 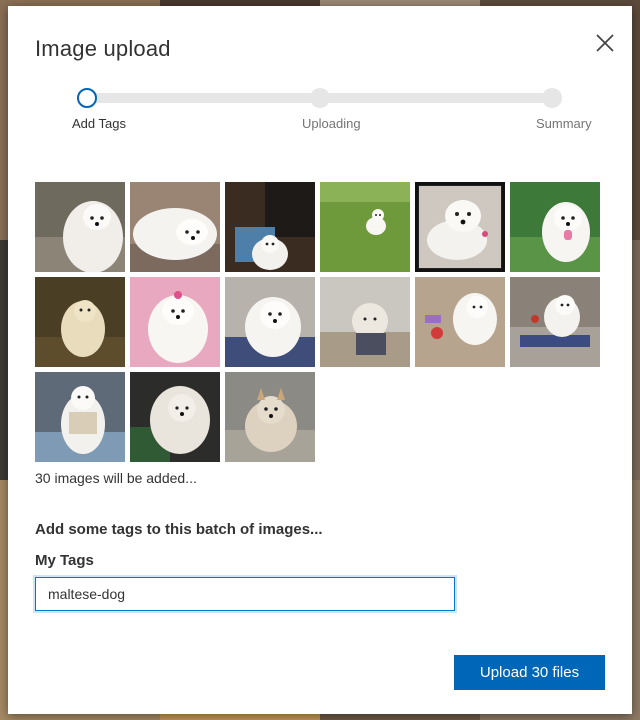 What do you see at coordinates (245, 594) in the screenshot?
I see `tags-input` at bounding box center [245, 594].